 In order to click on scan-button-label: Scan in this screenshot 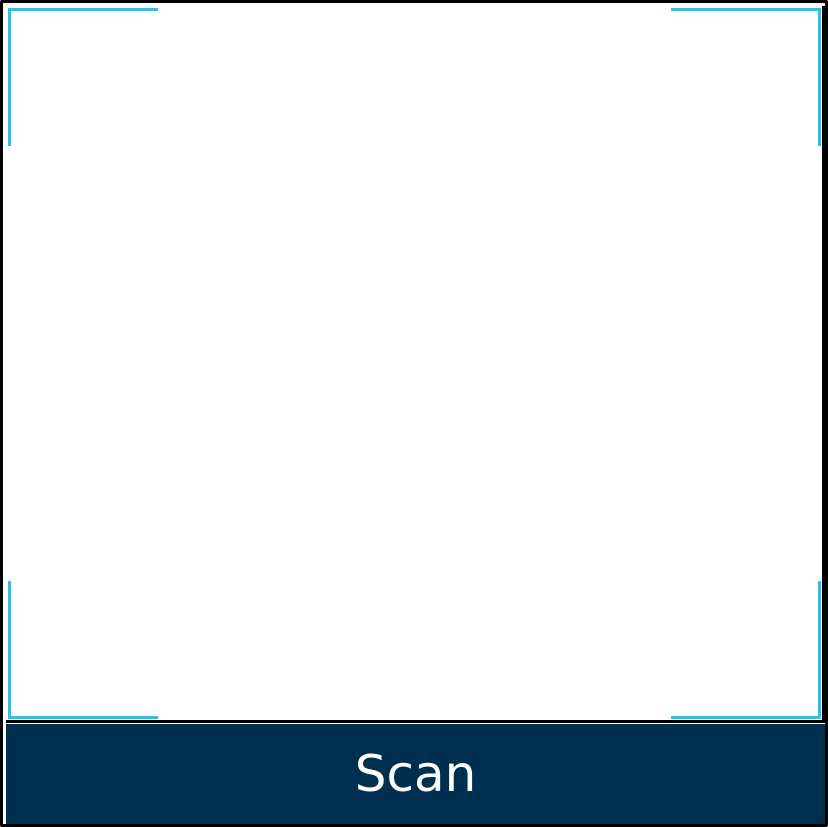, I will do `click(415, 774)`.